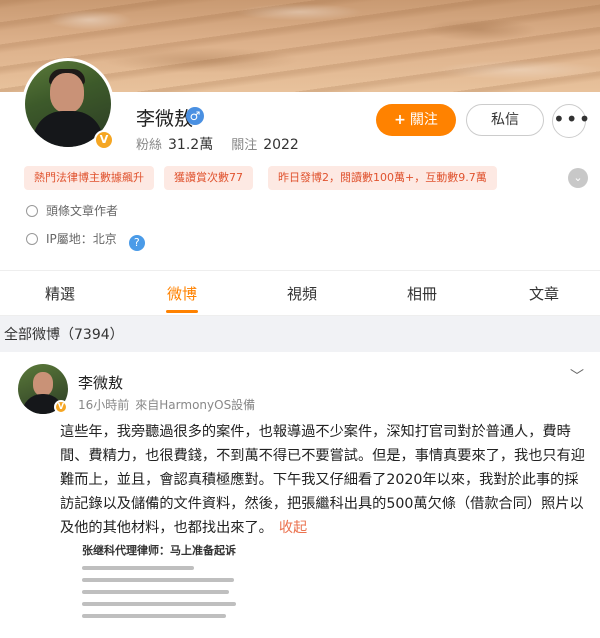  What do you see at coordinates (64, 335) in the screenshot?
I see `all-posts-count: 全部微博（7394）` at bounding box center [64, 335].